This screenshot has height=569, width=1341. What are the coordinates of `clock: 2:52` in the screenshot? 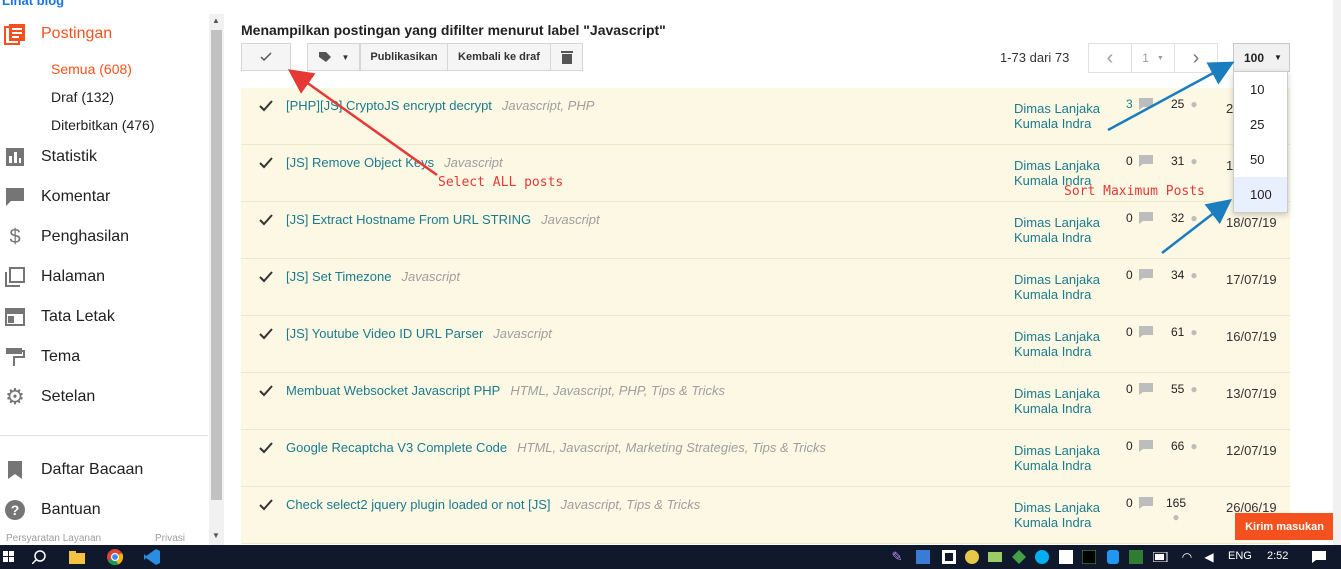 It's located at (1277, 556).